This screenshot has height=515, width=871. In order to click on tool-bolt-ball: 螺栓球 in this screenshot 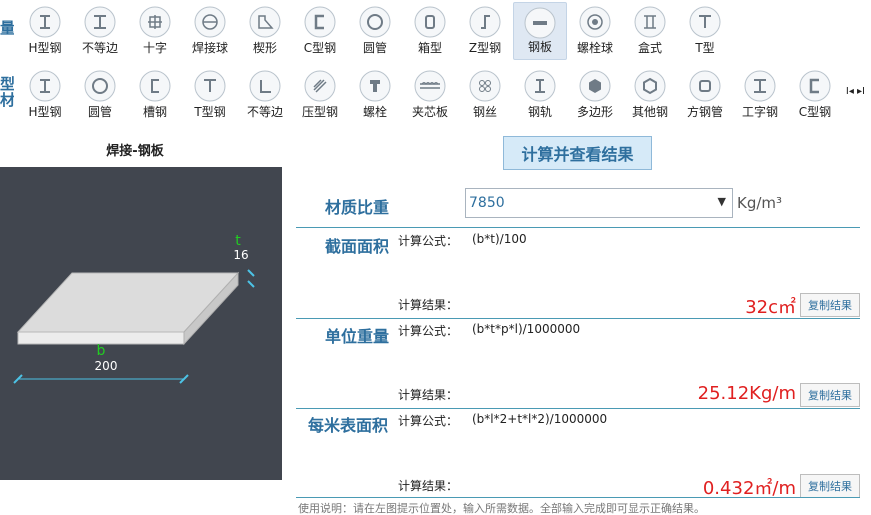, I will do `click(595, 31)`.